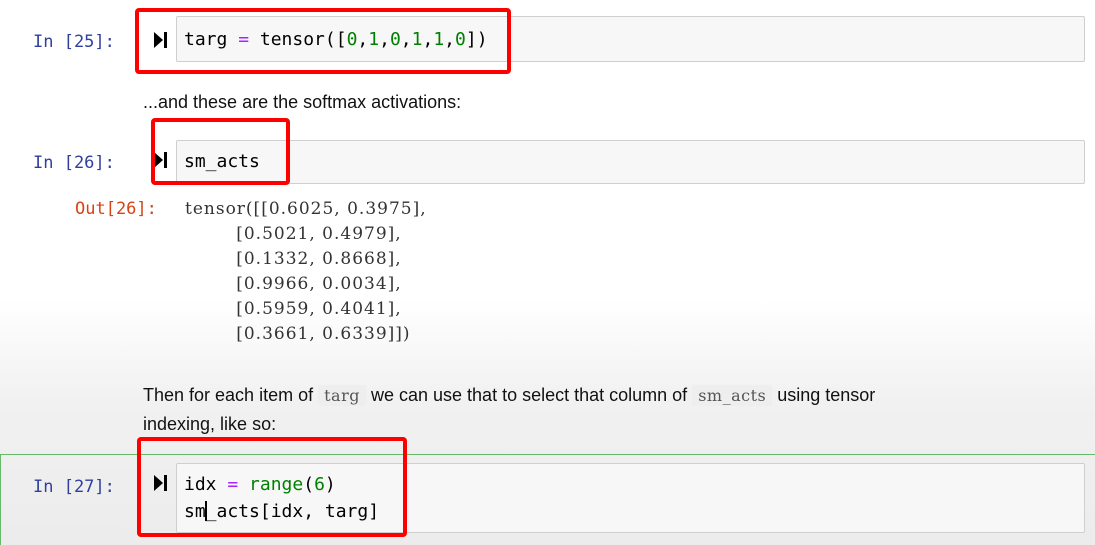 The image size is (1095, 545). Describe the element at coordinates (74, 163) in the screenshot. I see `input-prompt: In [26]:` at that location.